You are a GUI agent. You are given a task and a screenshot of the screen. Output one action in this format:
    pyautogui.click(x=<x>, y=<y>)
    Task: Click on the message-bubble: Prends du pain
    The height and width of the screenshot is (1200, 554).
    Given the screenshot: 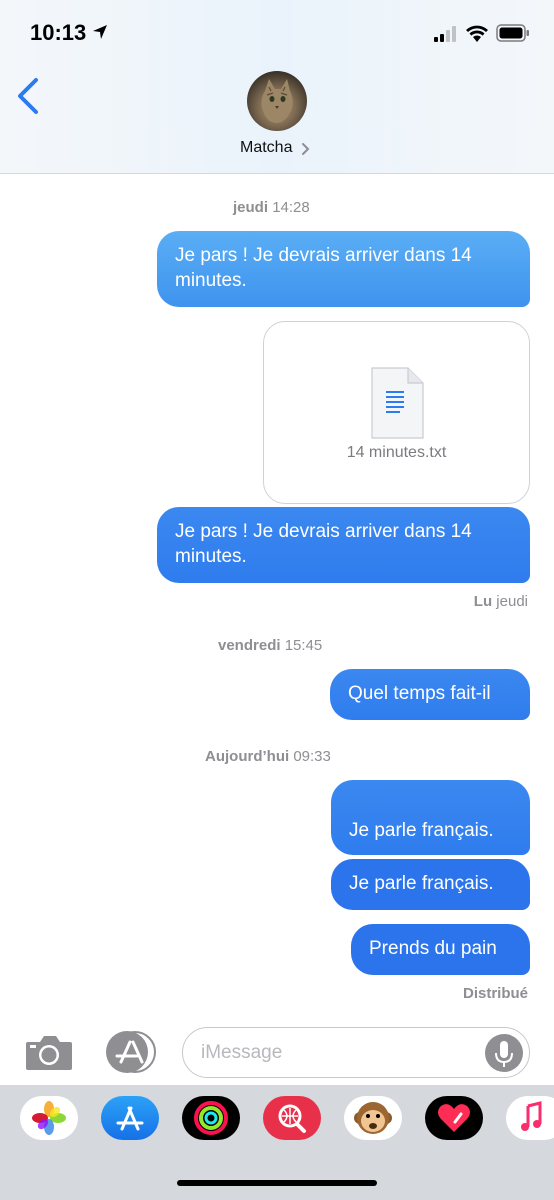 What is the action you would take?
    pyautogui.click(x=440, y=949)
    